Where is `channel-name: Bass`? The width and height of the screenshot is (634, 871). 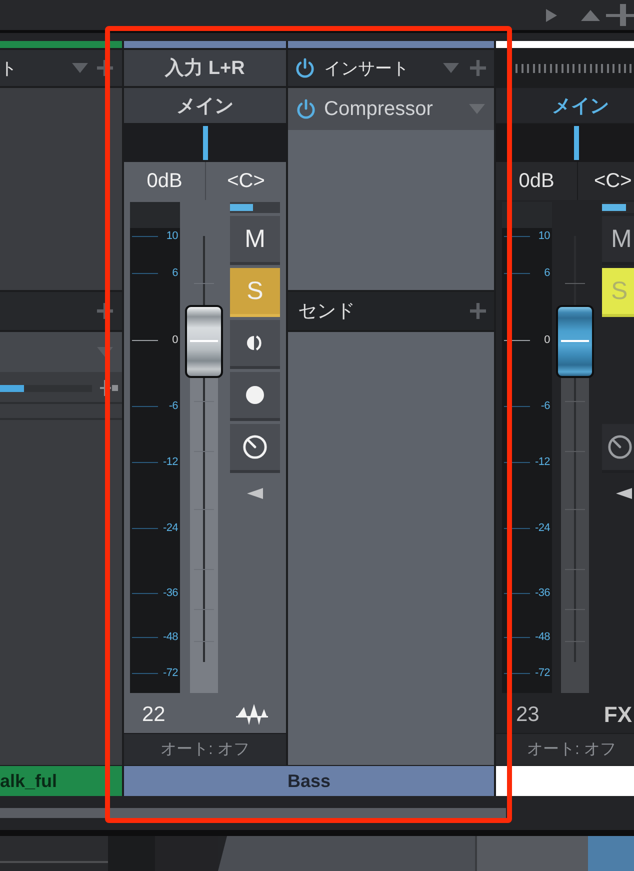
channel-name: Bass is located at coordinates (309, 781).